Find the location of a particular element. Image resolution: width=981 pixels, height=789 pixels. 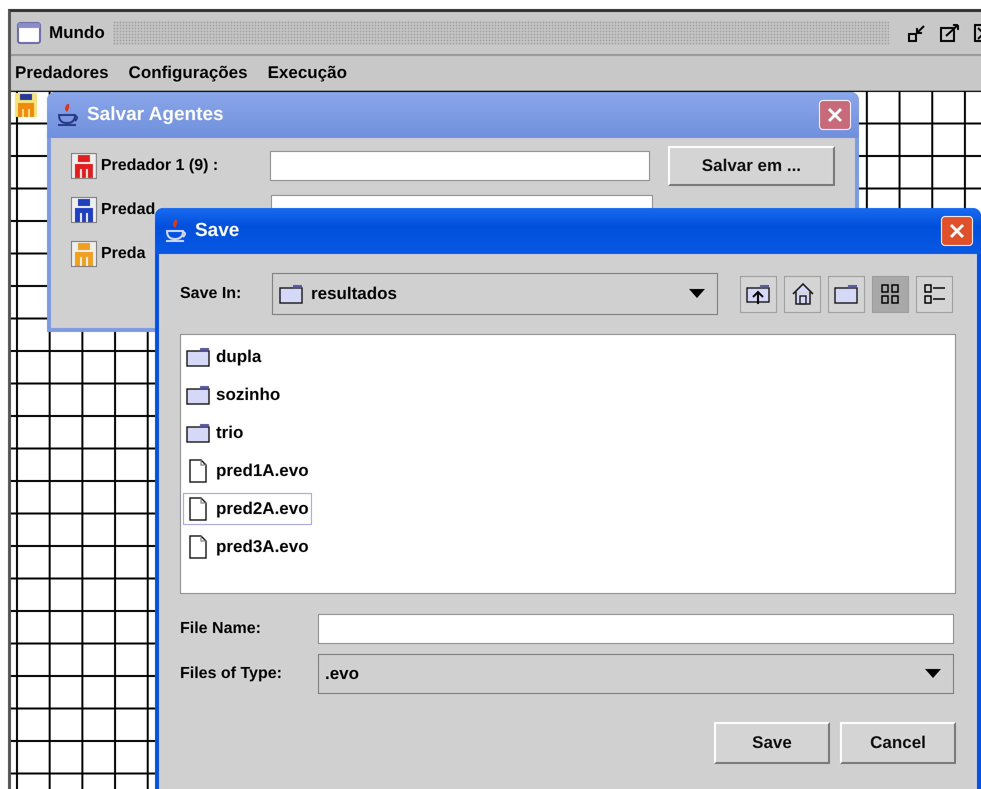

window-title: Mundo is located at coordinates (77, 33).